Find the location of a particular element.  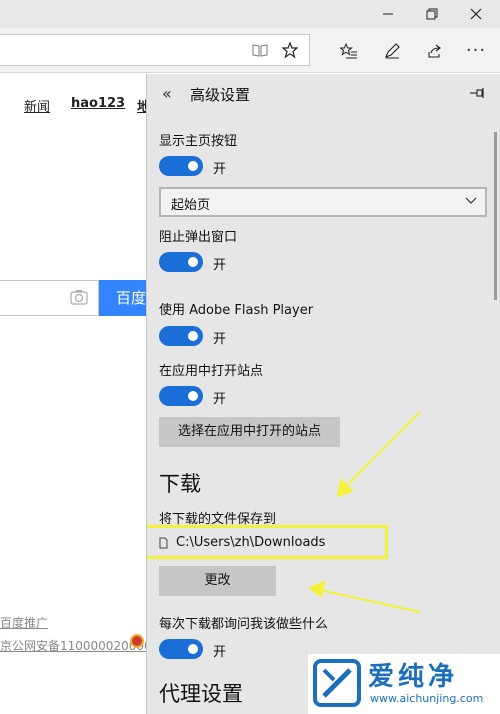

home-button-toggle is located at coordinates (181, 166).